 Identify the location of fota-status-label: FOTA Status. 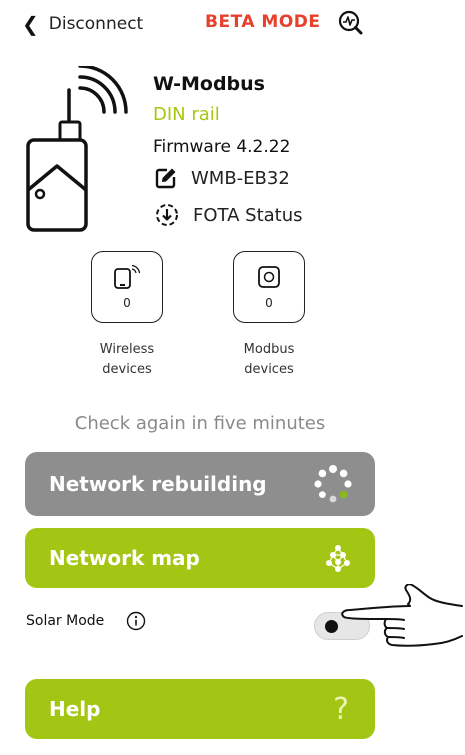
(248, 215).